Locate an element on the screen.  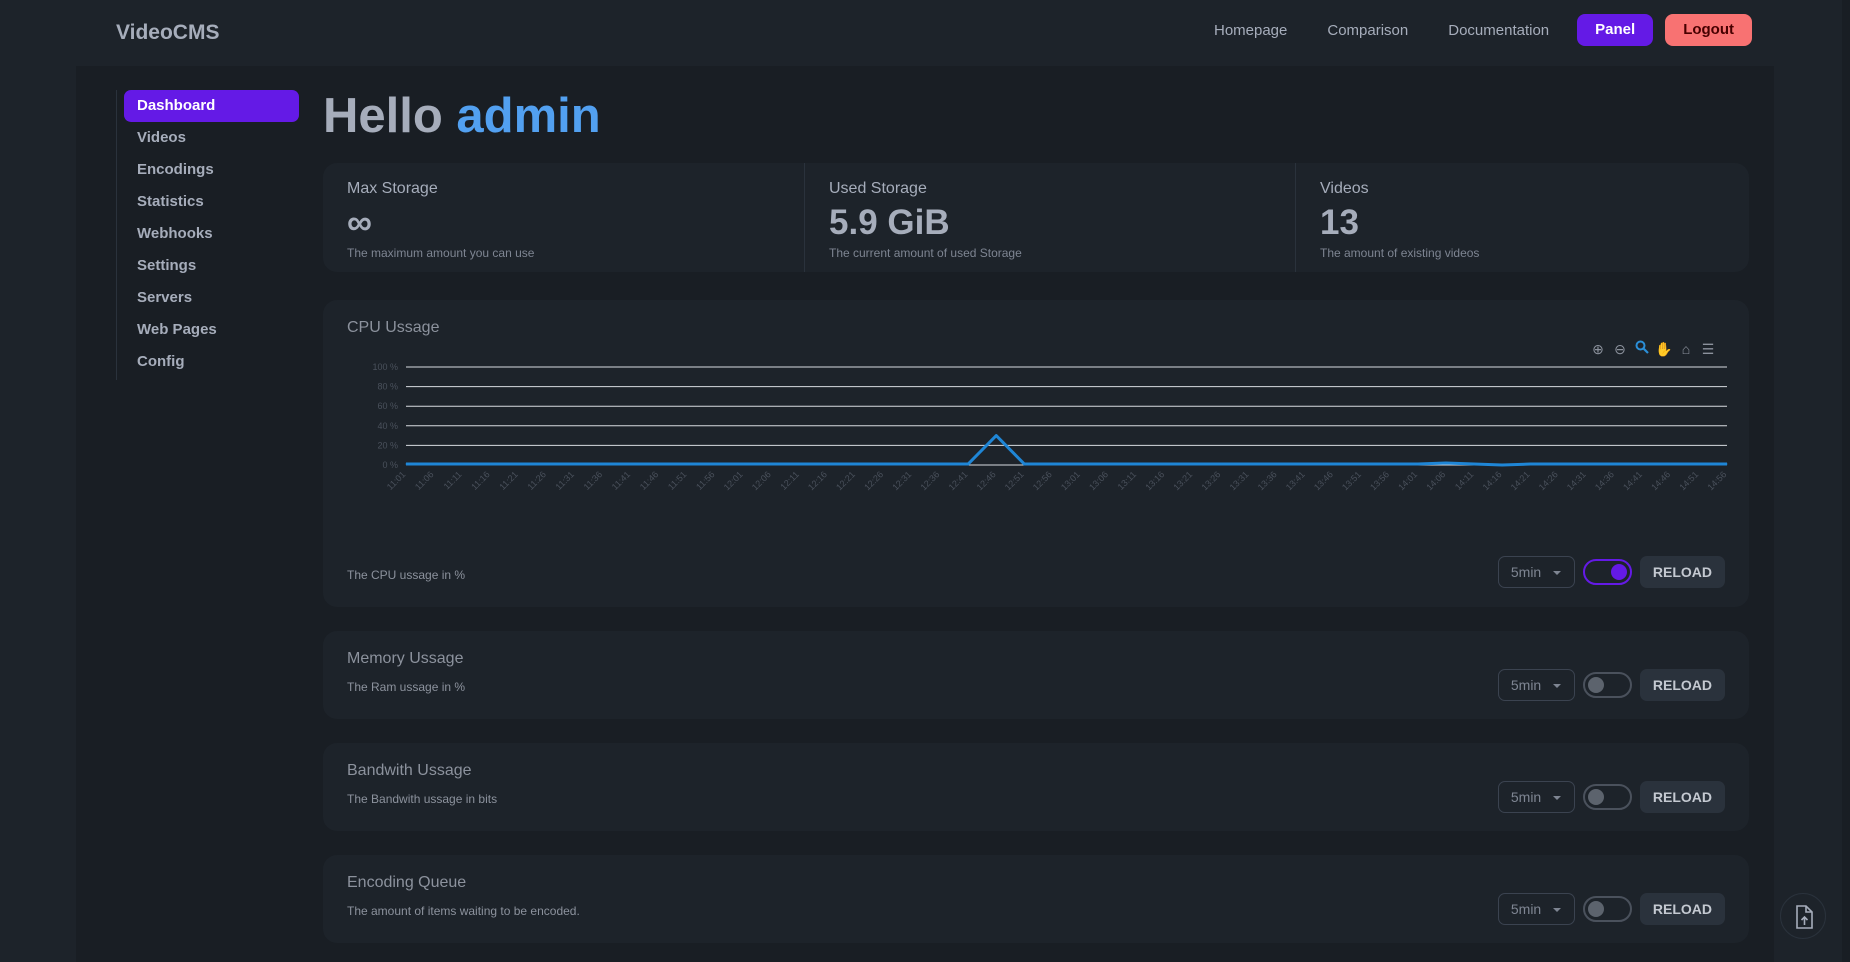
stat-videos: Videos 13 The amount of existing videos is located at coordinates (1522, 217).